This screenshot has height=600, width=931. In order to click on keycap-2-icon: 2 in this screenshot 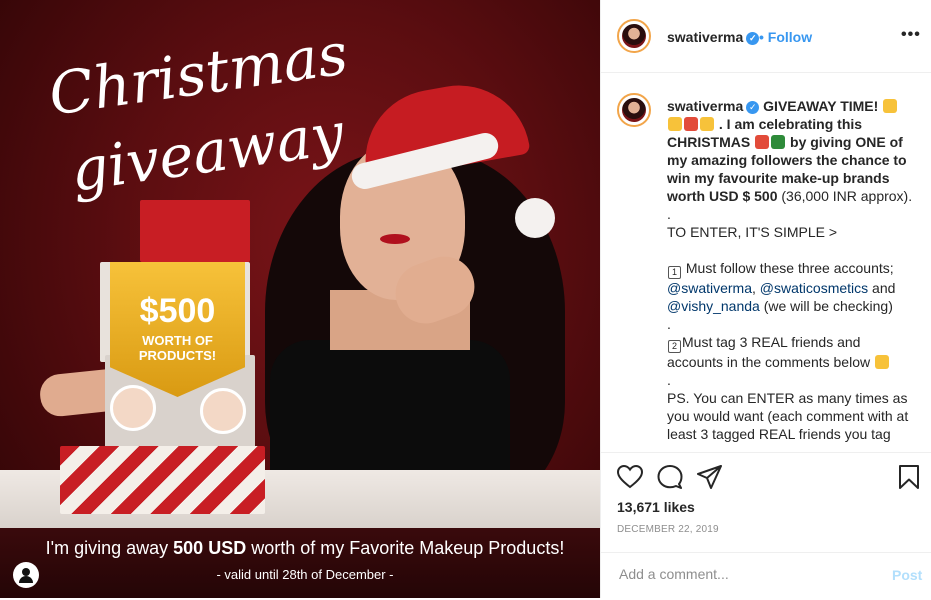, I will do `click(674, 346)`.